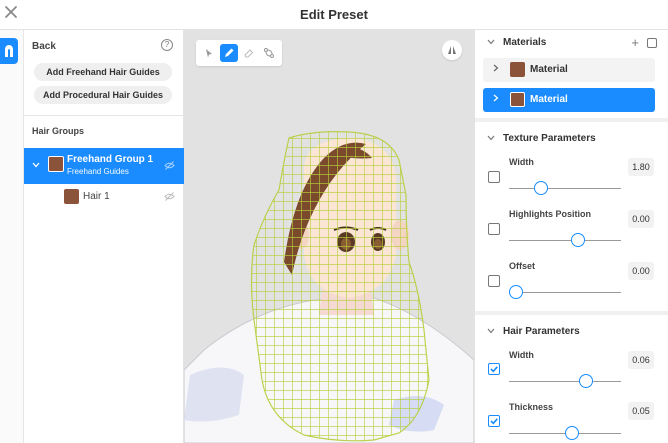 This screenshot has height=443, width=668. What do you see at coordinates (652, 43) in the screenshot?
I see `duplicate-material-icon` at bounding box center [652, 43].